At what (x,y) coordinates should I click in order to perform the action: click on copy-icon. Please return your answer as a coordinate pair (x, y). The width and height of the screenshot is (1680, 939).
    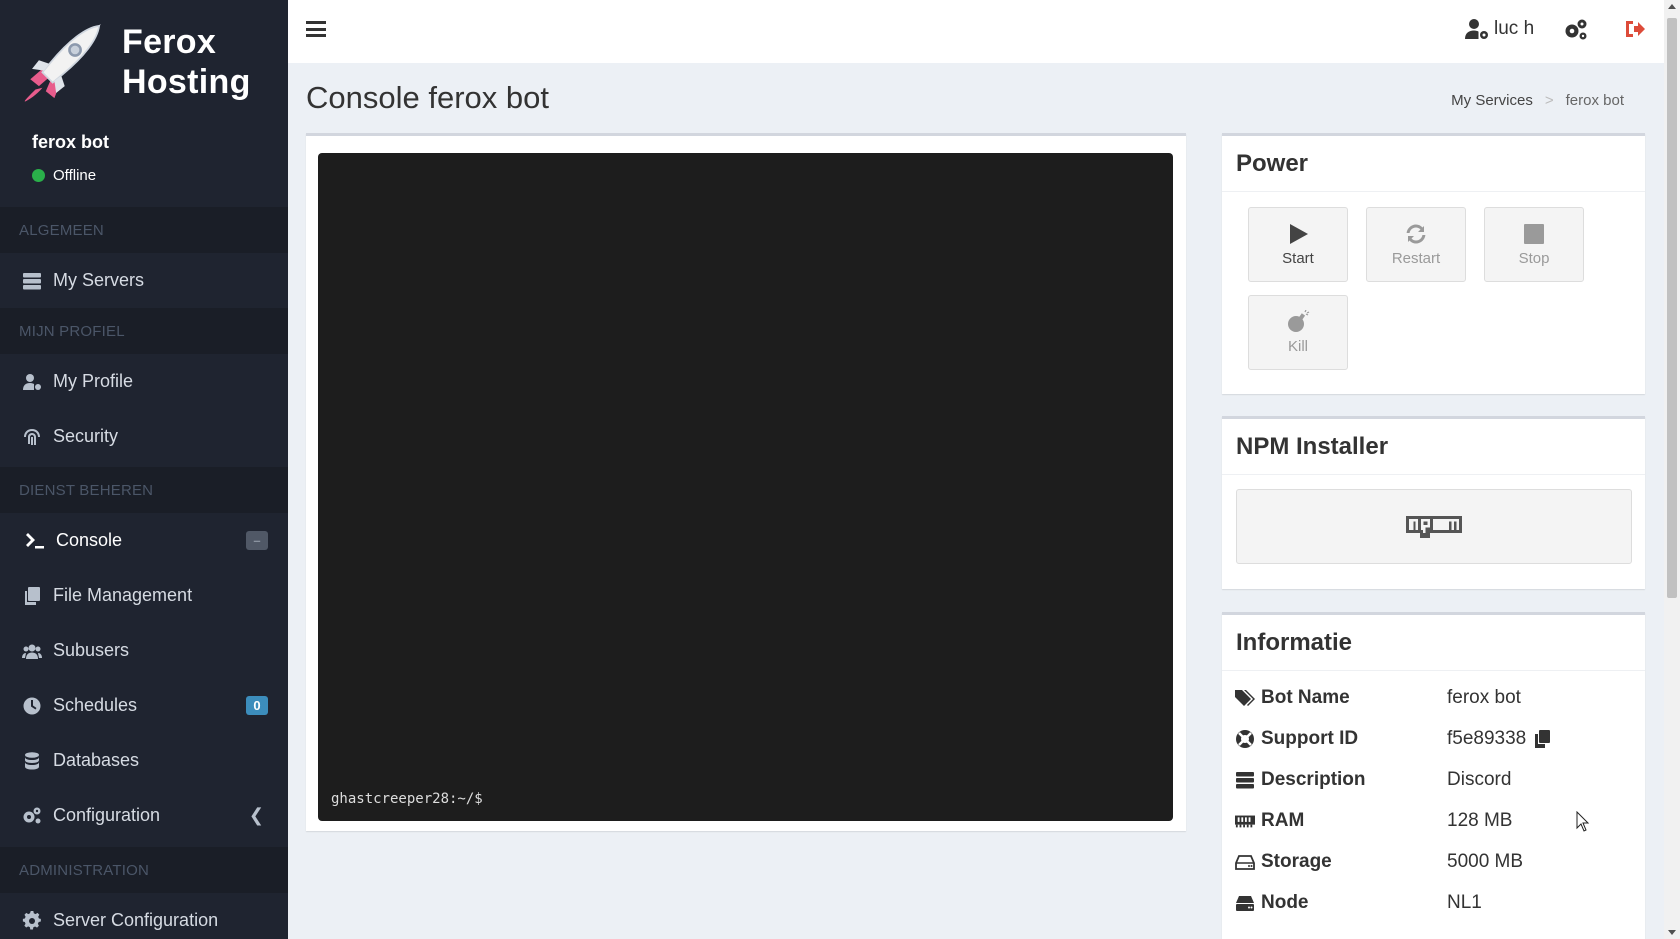
    Looking at the image, I should click on (1542, 739).